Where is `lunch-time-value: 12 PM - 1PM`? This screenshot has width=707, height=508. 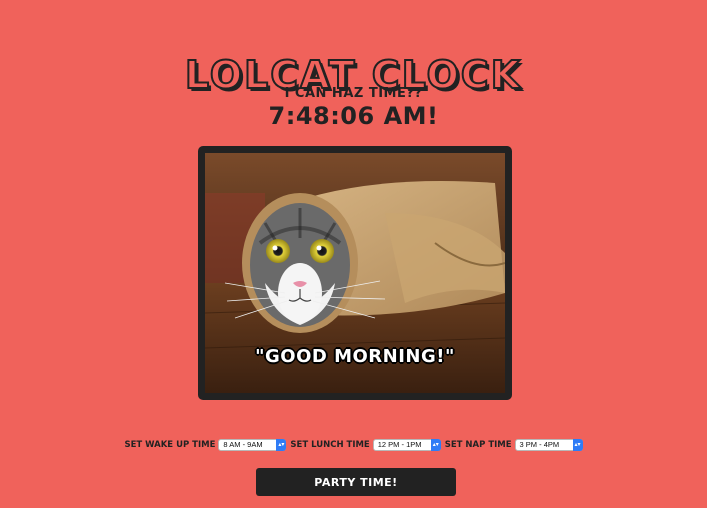 lunch-time-value: 12 PM - 1PM is located at coordinates (399, 444).